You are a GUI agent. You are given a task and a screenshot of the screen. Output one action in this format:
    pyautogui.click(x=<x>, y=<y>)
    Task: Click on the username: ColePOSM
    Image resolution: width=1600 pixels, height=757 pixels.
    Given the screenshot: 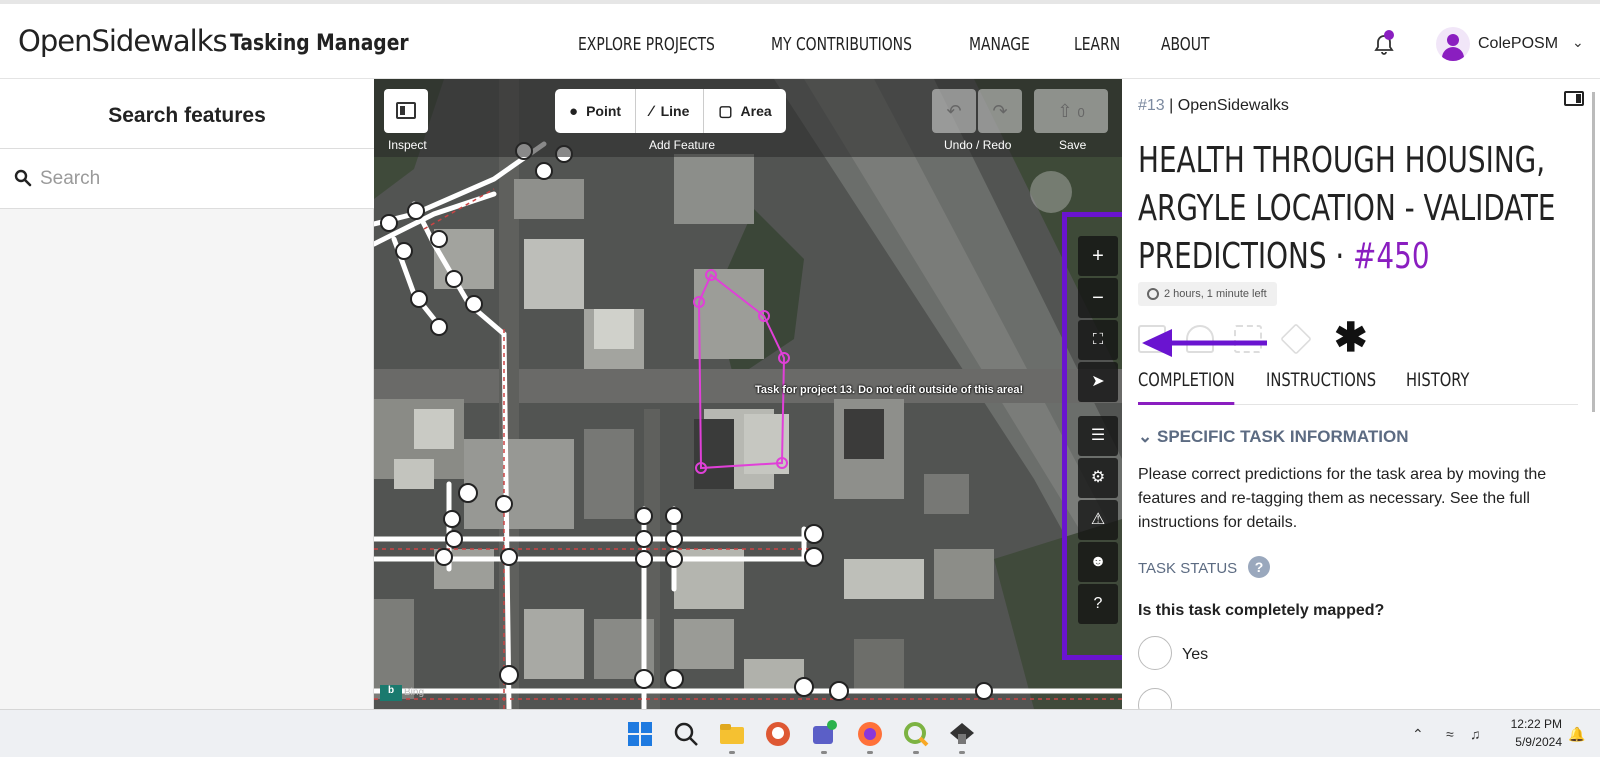 What is the action you would take?
    pyautogui.click(x=1518, y=44)
    